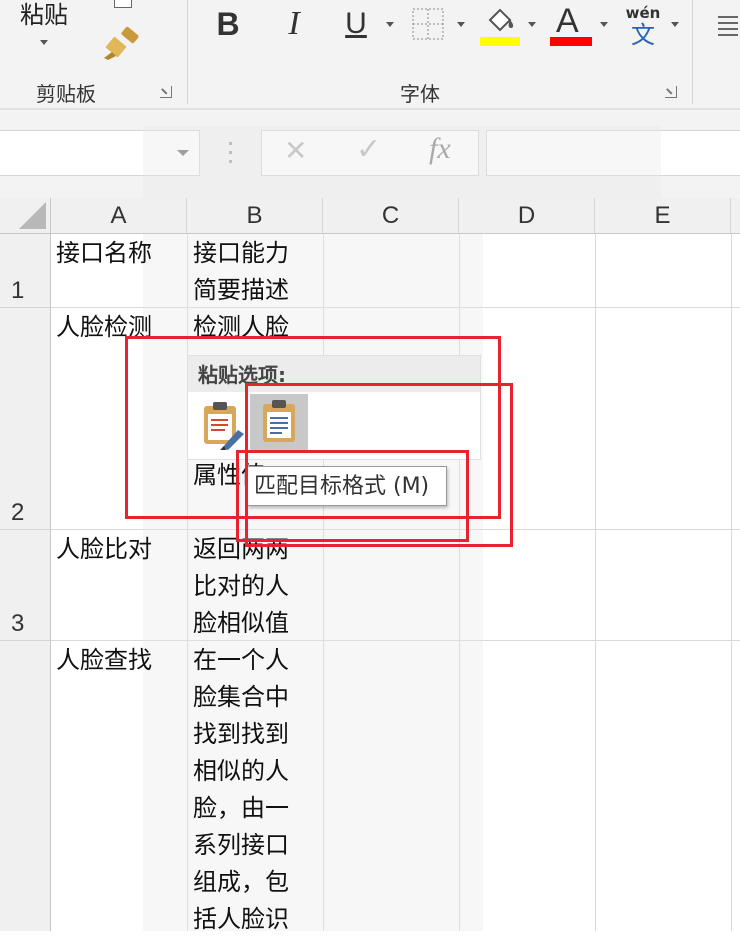 The height and width of the screenshot is (938, 740). I want to click on cell-line: 脸，由一, so click(241, 808).